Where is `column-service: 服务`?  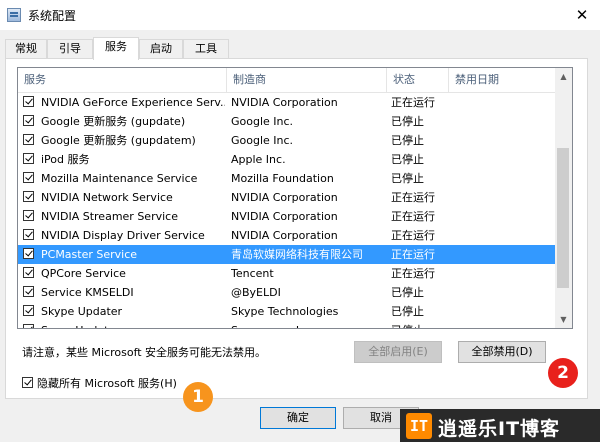 column-service: 服务 is located at coordinates (122, 80).